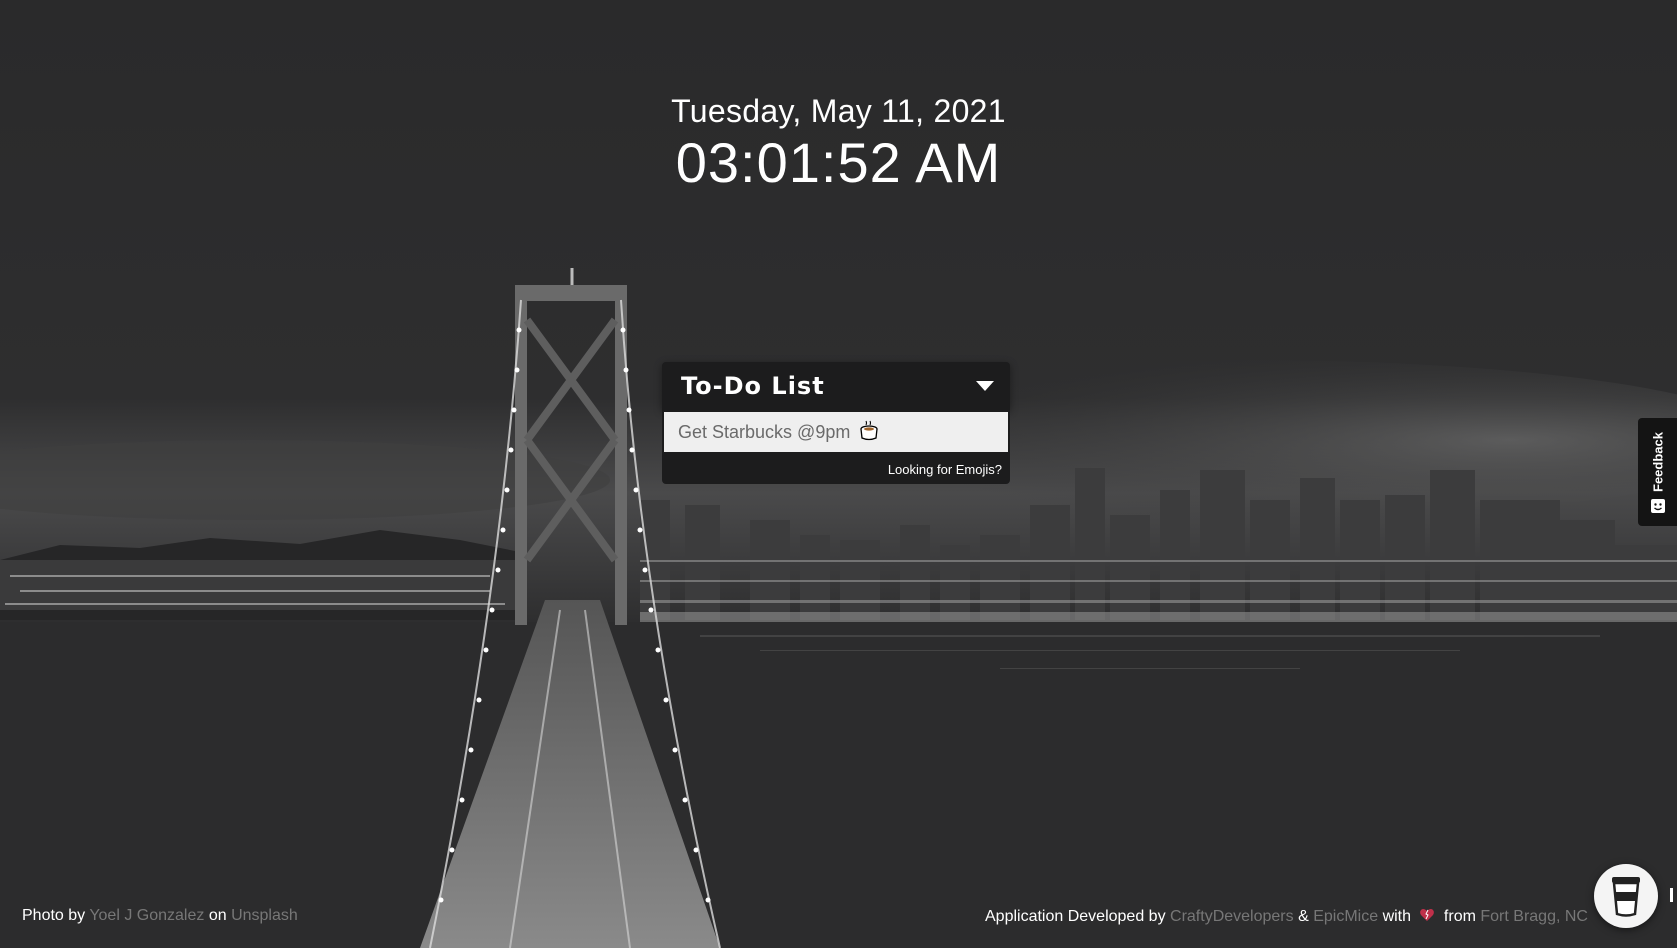  Describe the element at coordinates (1534, 916) in the screenshot. I see `location-link: Fort Bragg, NC` at that location.